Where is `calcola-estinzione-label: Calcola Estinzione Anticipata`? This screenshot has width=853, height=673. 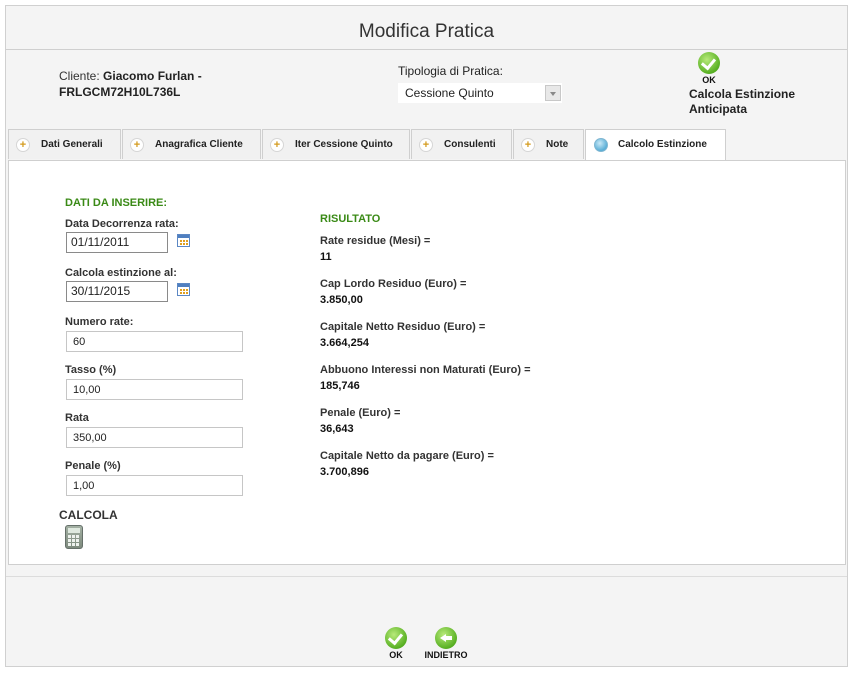
calcola-estinzione-label: Calcola Estinzione Anticipata is located at coordinates (742, 102).